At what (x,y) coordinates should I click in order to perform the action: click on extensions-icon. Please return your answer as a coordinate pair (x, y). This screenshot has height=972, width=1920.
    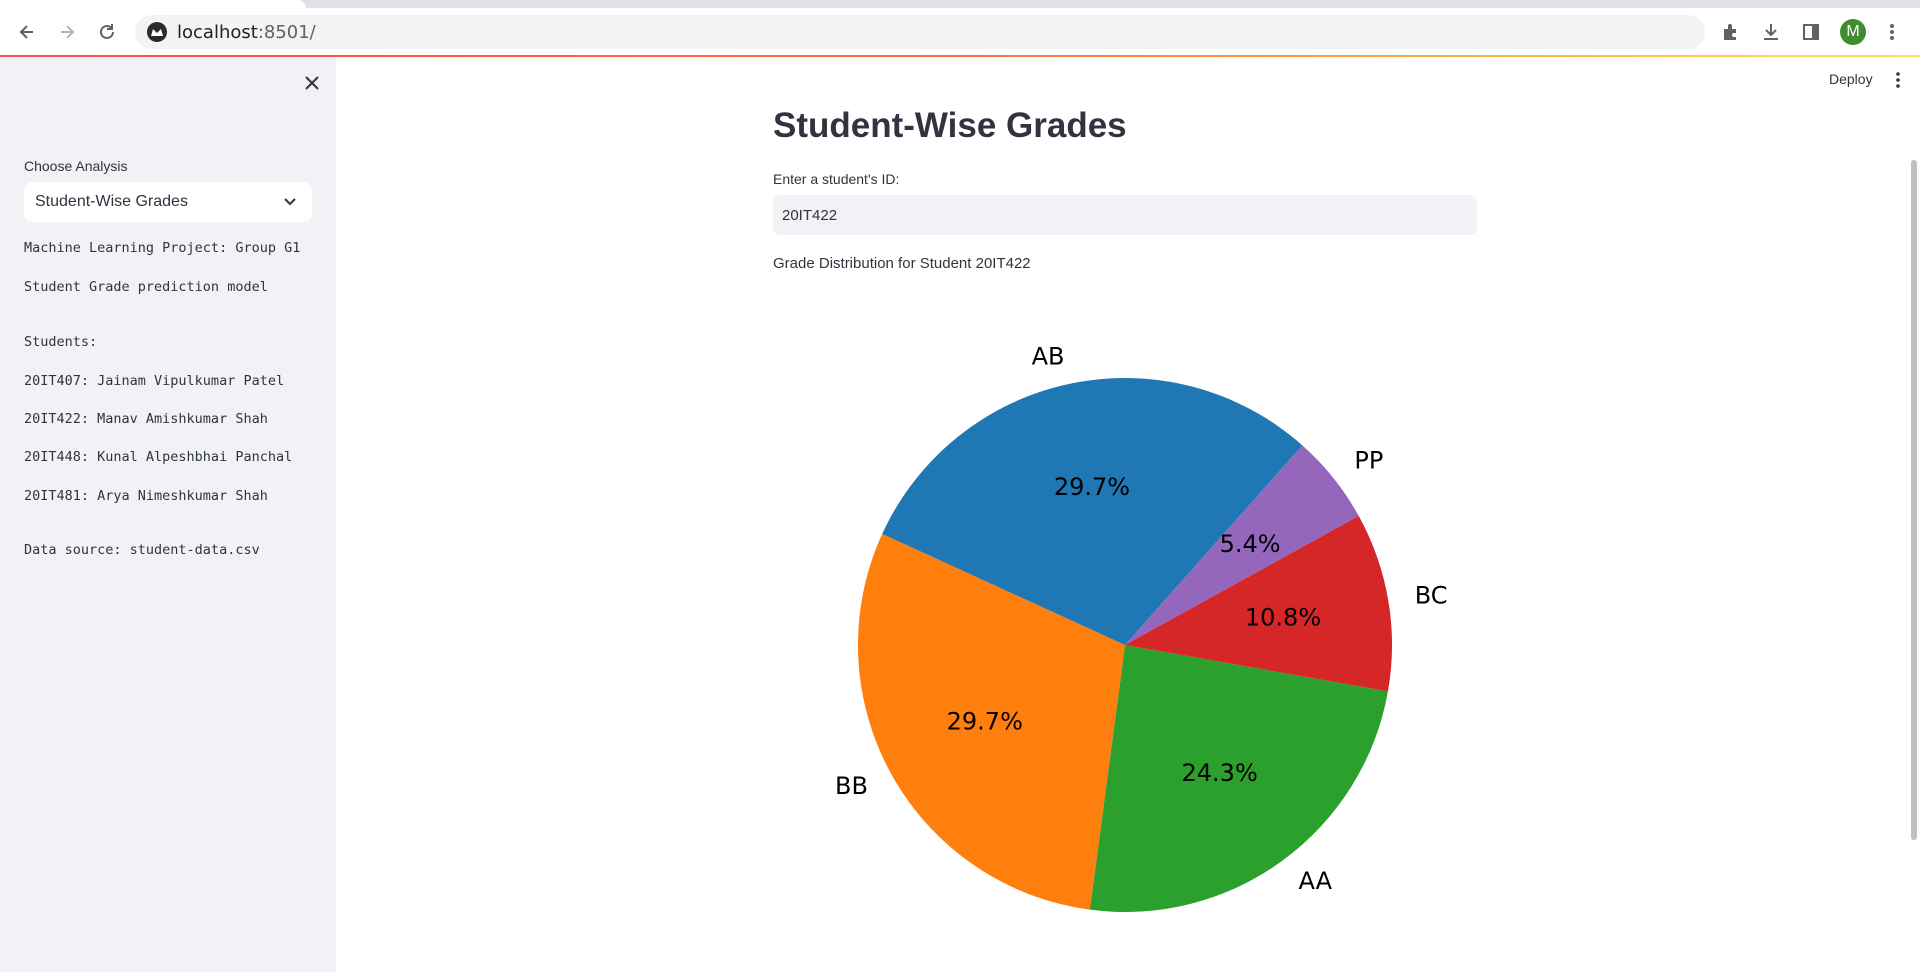
    Looking at the image, I should click on (1731, 32).